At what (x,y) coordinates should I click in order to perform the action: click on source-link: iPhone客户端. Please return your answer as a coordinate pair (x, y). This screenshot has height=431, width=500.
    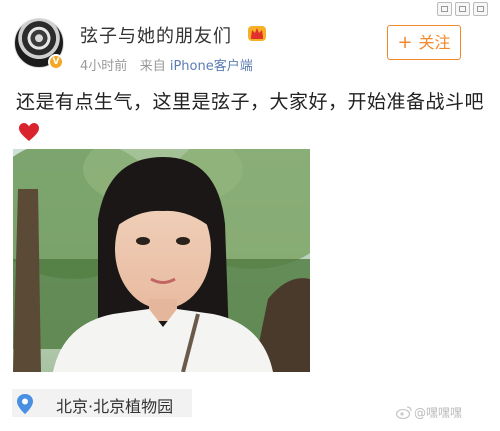
    Looking at the image, I should click on (211, 66).